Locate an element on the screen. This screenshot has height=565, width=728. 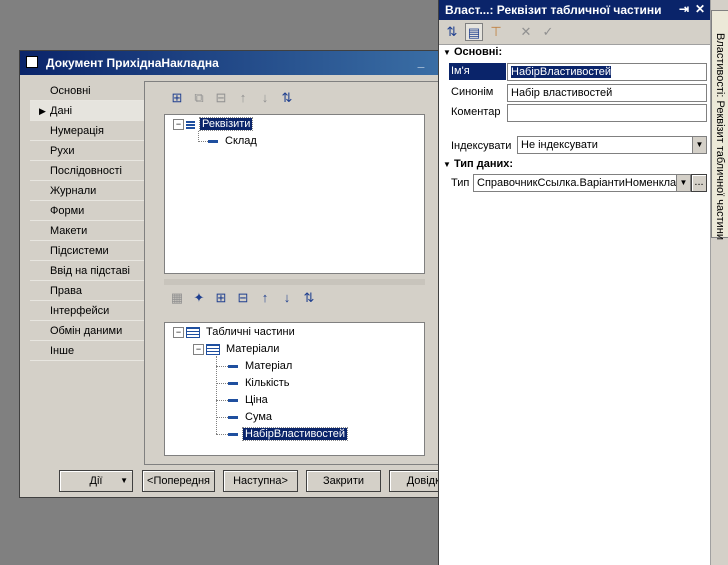
document-title: Документ ПрихіднаНакладна is located at coordinates (132, 63).